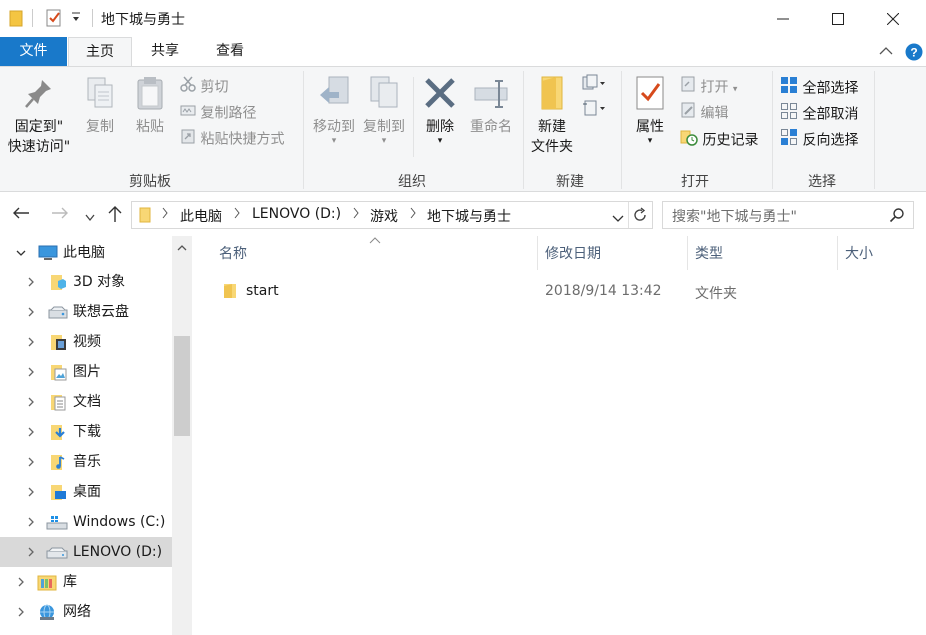  I want to click on edit-label: 编辑, so click(714, 113).